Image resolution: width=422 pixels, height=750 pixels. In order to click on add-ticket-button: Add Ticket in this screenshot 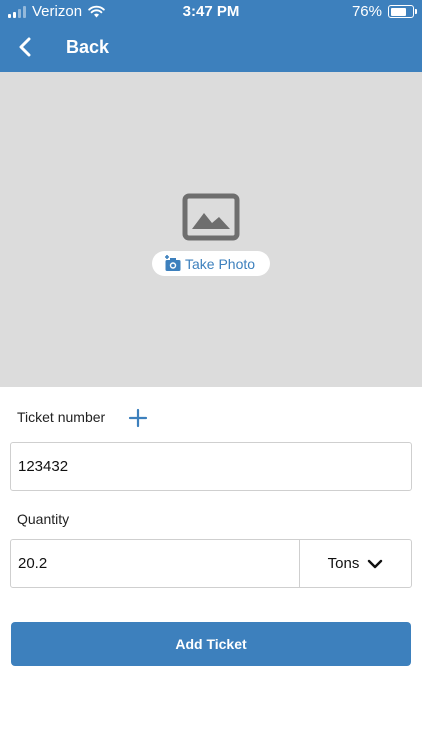, I will do `click(211, 644)`.